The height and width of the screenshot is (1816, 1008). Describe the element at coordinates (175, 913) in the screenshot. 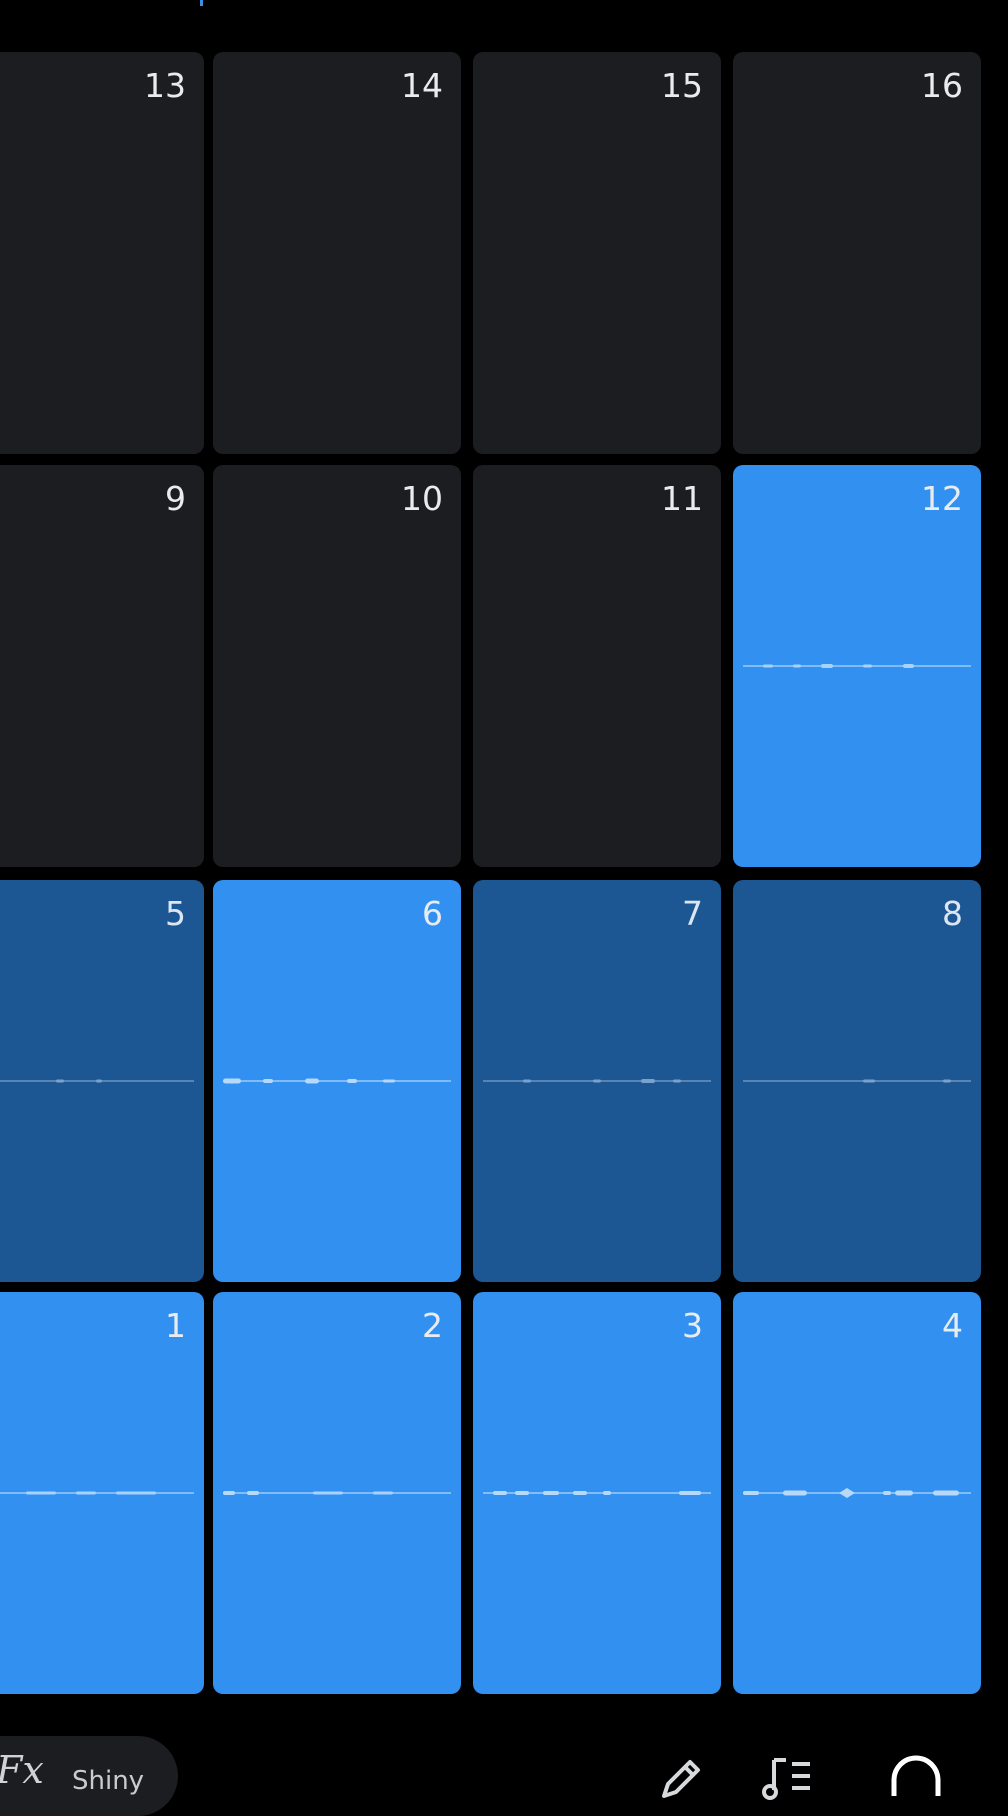

I see `pad-number: 5` at that location.